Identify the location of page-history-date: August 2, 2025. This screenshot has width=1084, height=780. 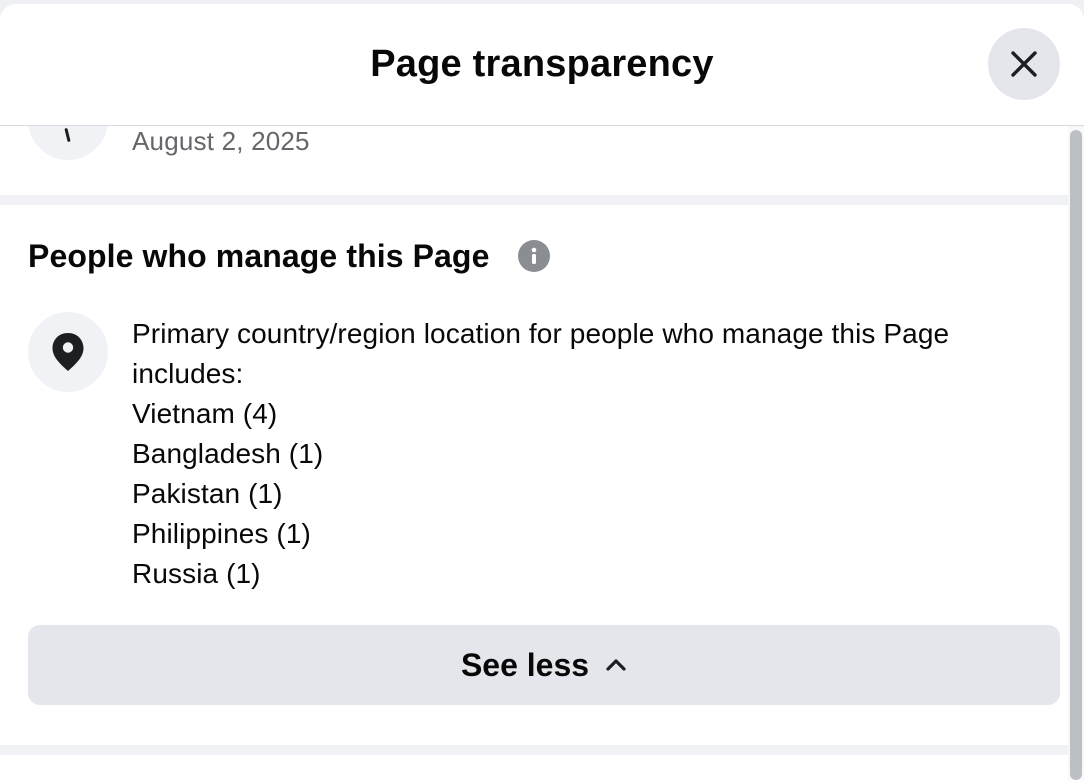
(221, 141).